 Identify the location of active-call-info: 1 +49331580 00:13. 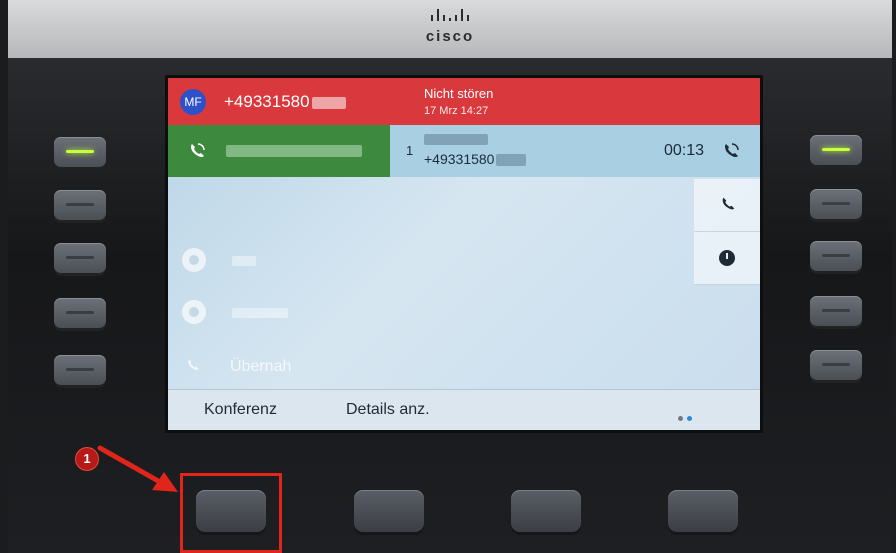
(575, 151).